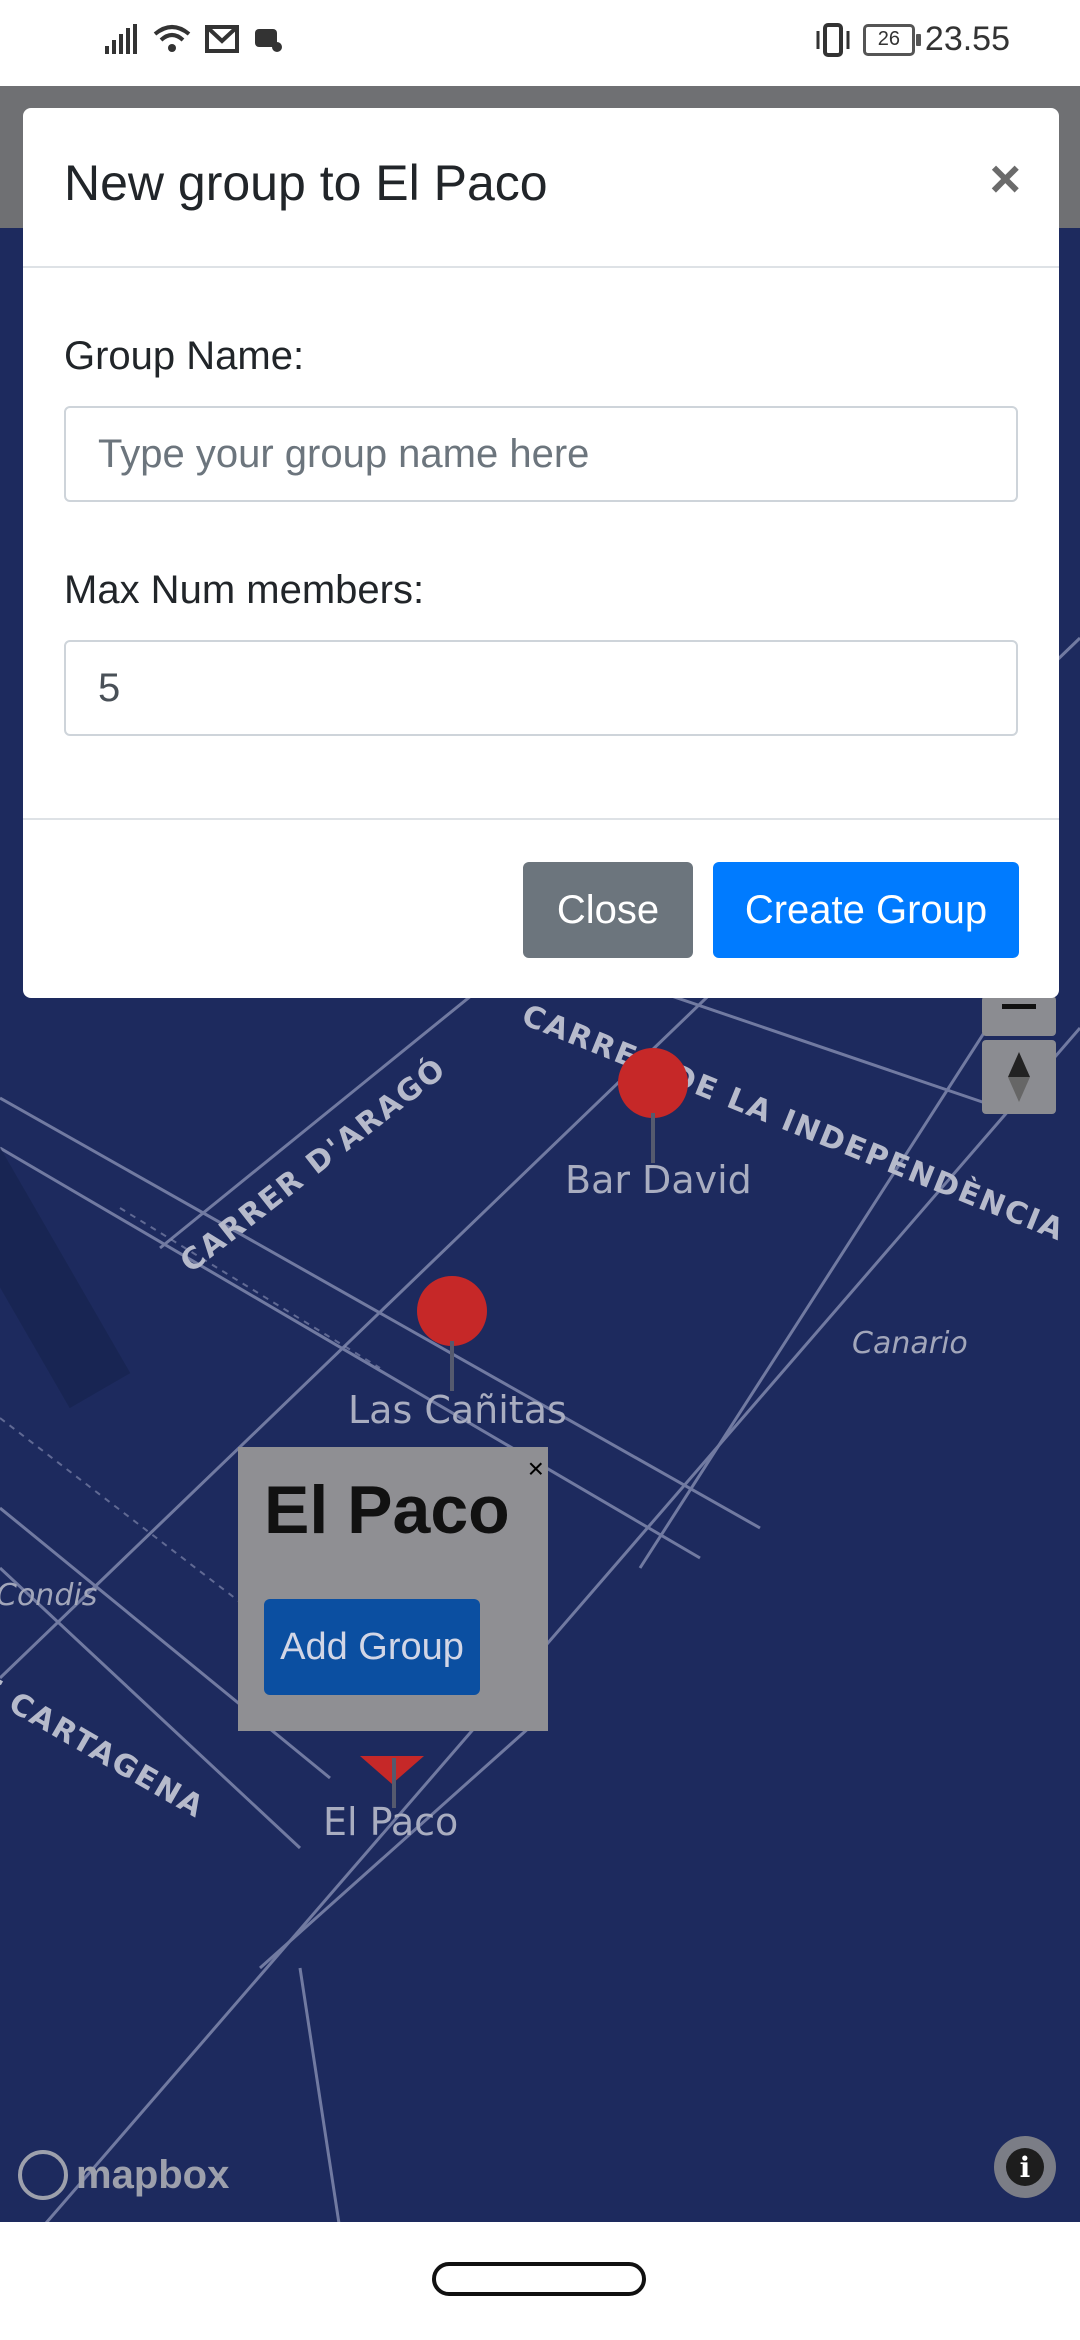 The width and height of the screenshot is (1080, 2340). Describe the element at coordinates (608, 910) in the screenshot. I see `close-button: Close` at that location.